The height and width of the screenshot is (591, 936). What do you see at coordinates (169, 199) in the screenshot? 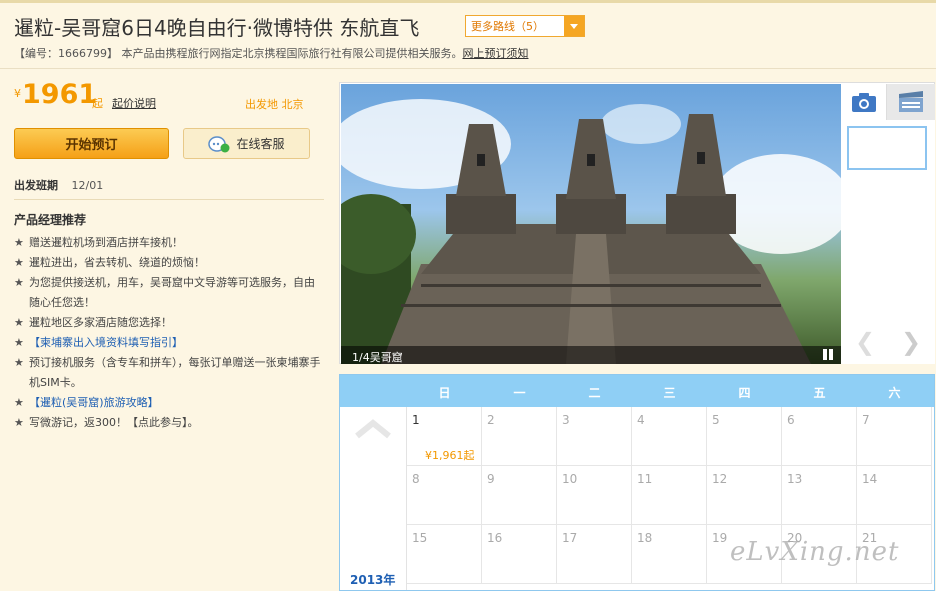
I see `section-divider` at bounding box center [169, 199].